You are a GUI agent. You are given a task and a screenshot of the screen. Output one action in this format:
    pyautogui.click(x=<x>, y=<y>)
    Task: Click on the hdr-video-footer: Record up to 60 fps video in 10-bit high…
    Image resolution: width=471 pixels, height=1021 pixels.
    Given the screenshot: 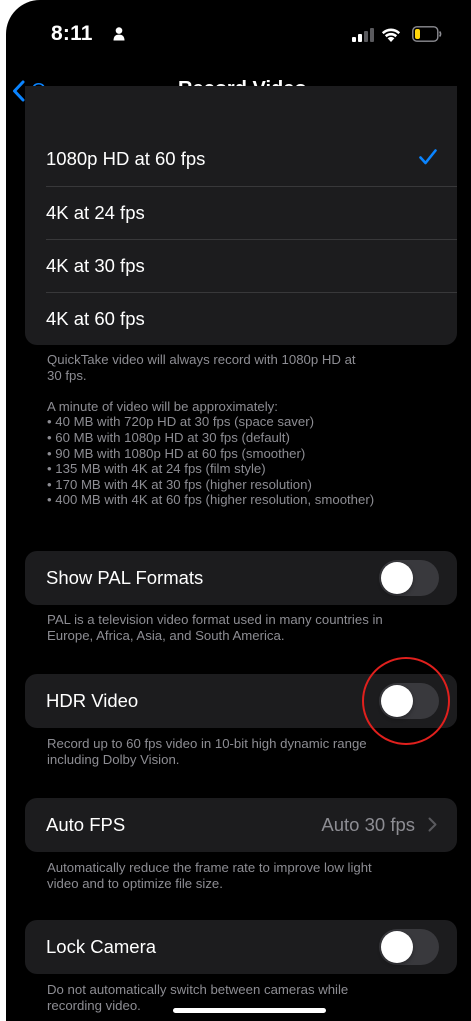 What is the action you would take?
    pyautogui.click(x=207, y=751)
    